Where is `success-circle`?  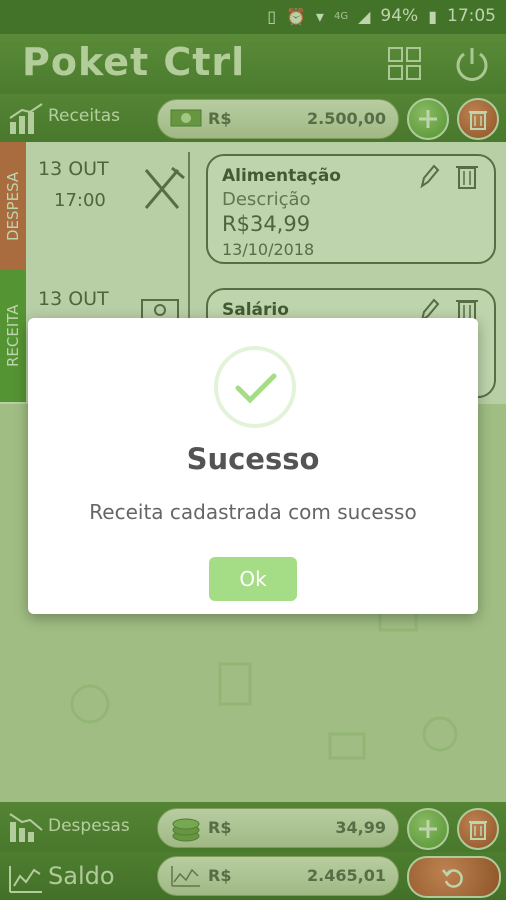 success-circle is located at coordinates (255, 387).